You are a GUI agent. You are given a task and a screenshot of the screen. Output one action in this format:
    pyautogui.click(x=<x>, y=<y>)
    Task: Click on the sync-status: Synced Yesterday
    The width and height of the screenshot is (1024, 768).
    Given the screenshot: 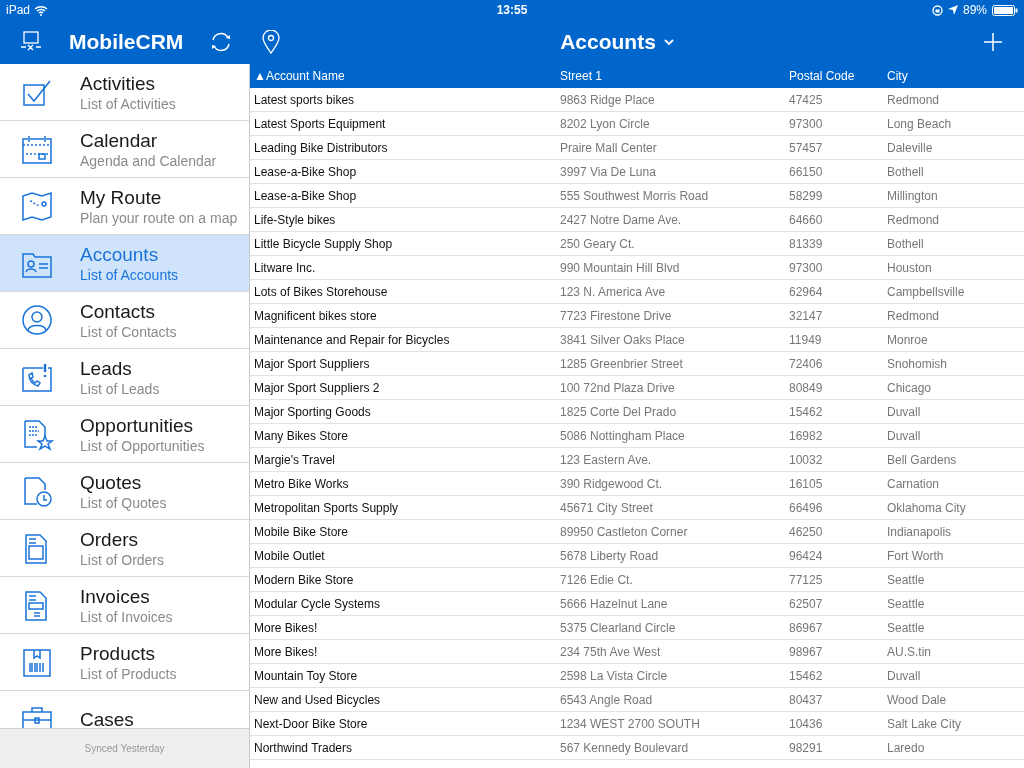 What is the action you would take?
    pyautogui.click(x=124, y=749)
    